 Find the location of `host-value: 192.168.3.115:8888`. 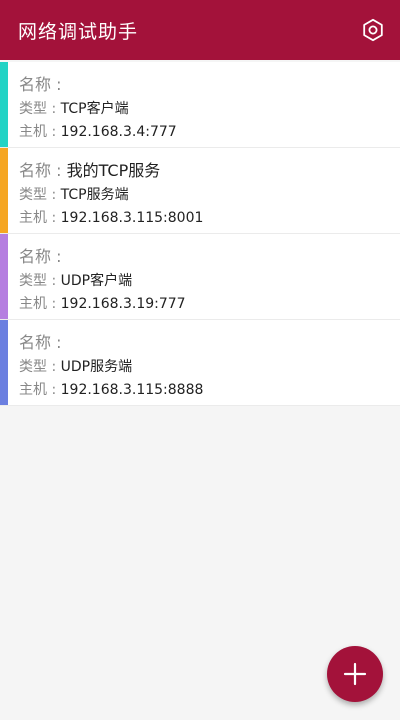

host-value: 192.168.3.115:8888 is located at coordinates (132, 390).